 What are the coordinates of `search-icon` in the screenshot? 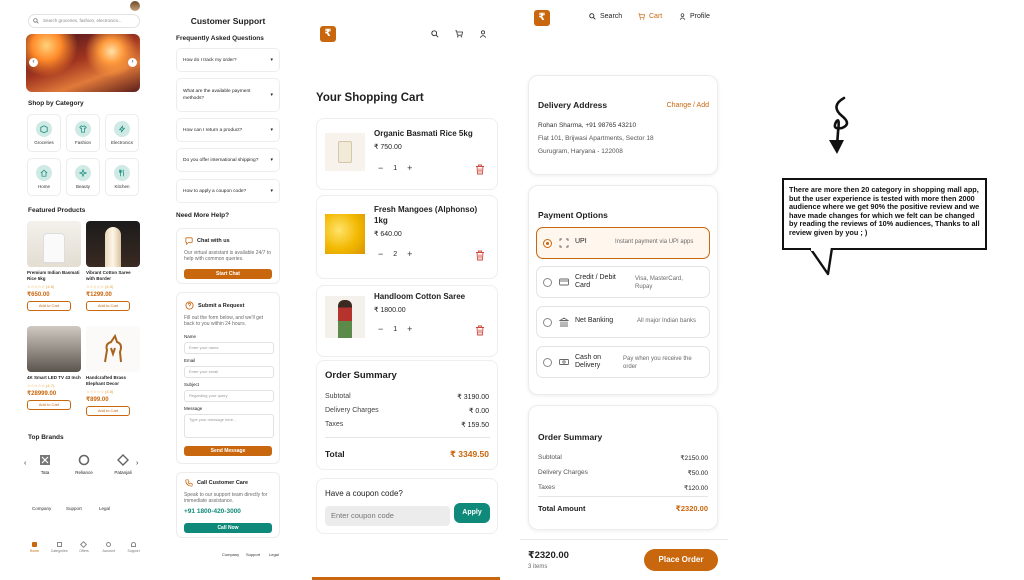 It's located at (435, 34).